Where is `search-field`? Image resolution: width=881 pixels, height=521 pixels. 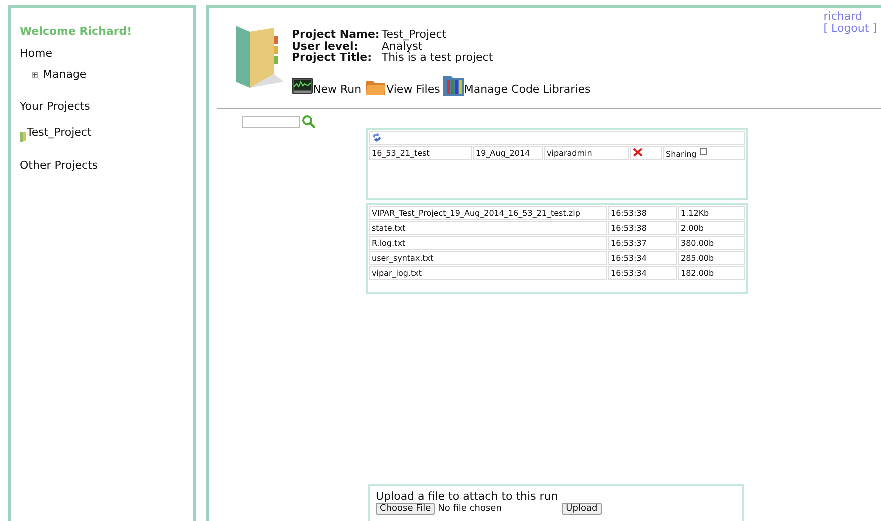
search-field is located at coordinates (271, 122).